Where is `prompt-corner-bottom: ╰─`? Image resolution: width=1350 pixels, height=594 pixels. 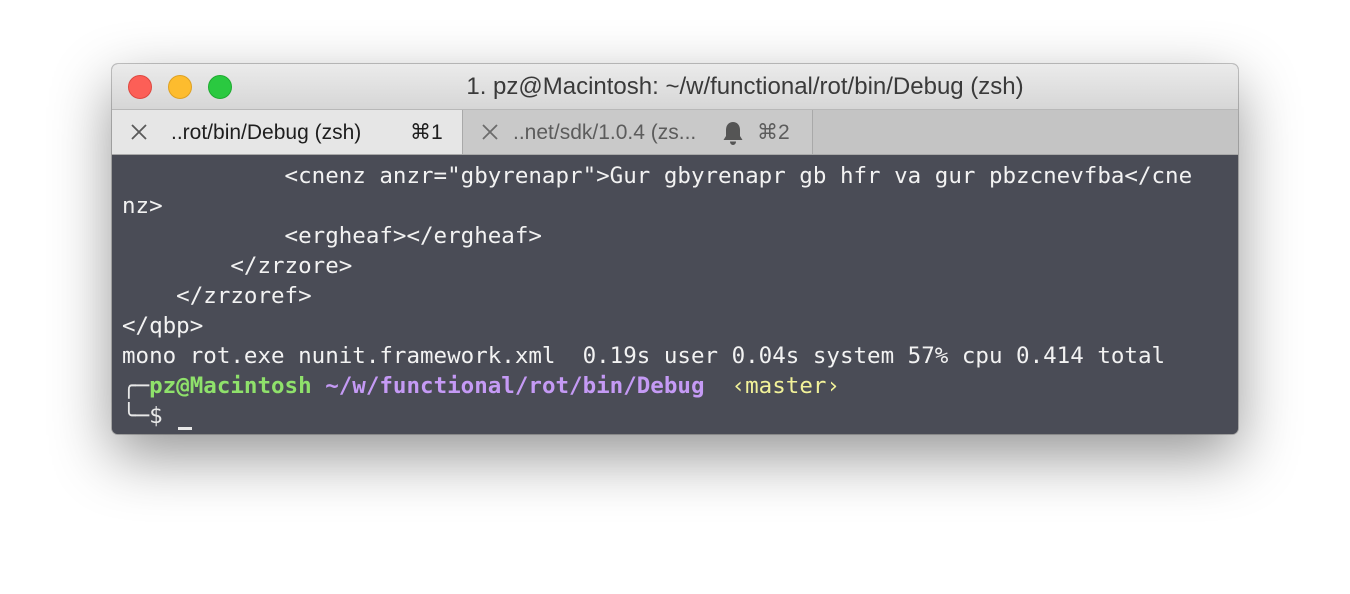
prompt-corner-bottom: ╰─ is located at coordinates (136, 416).